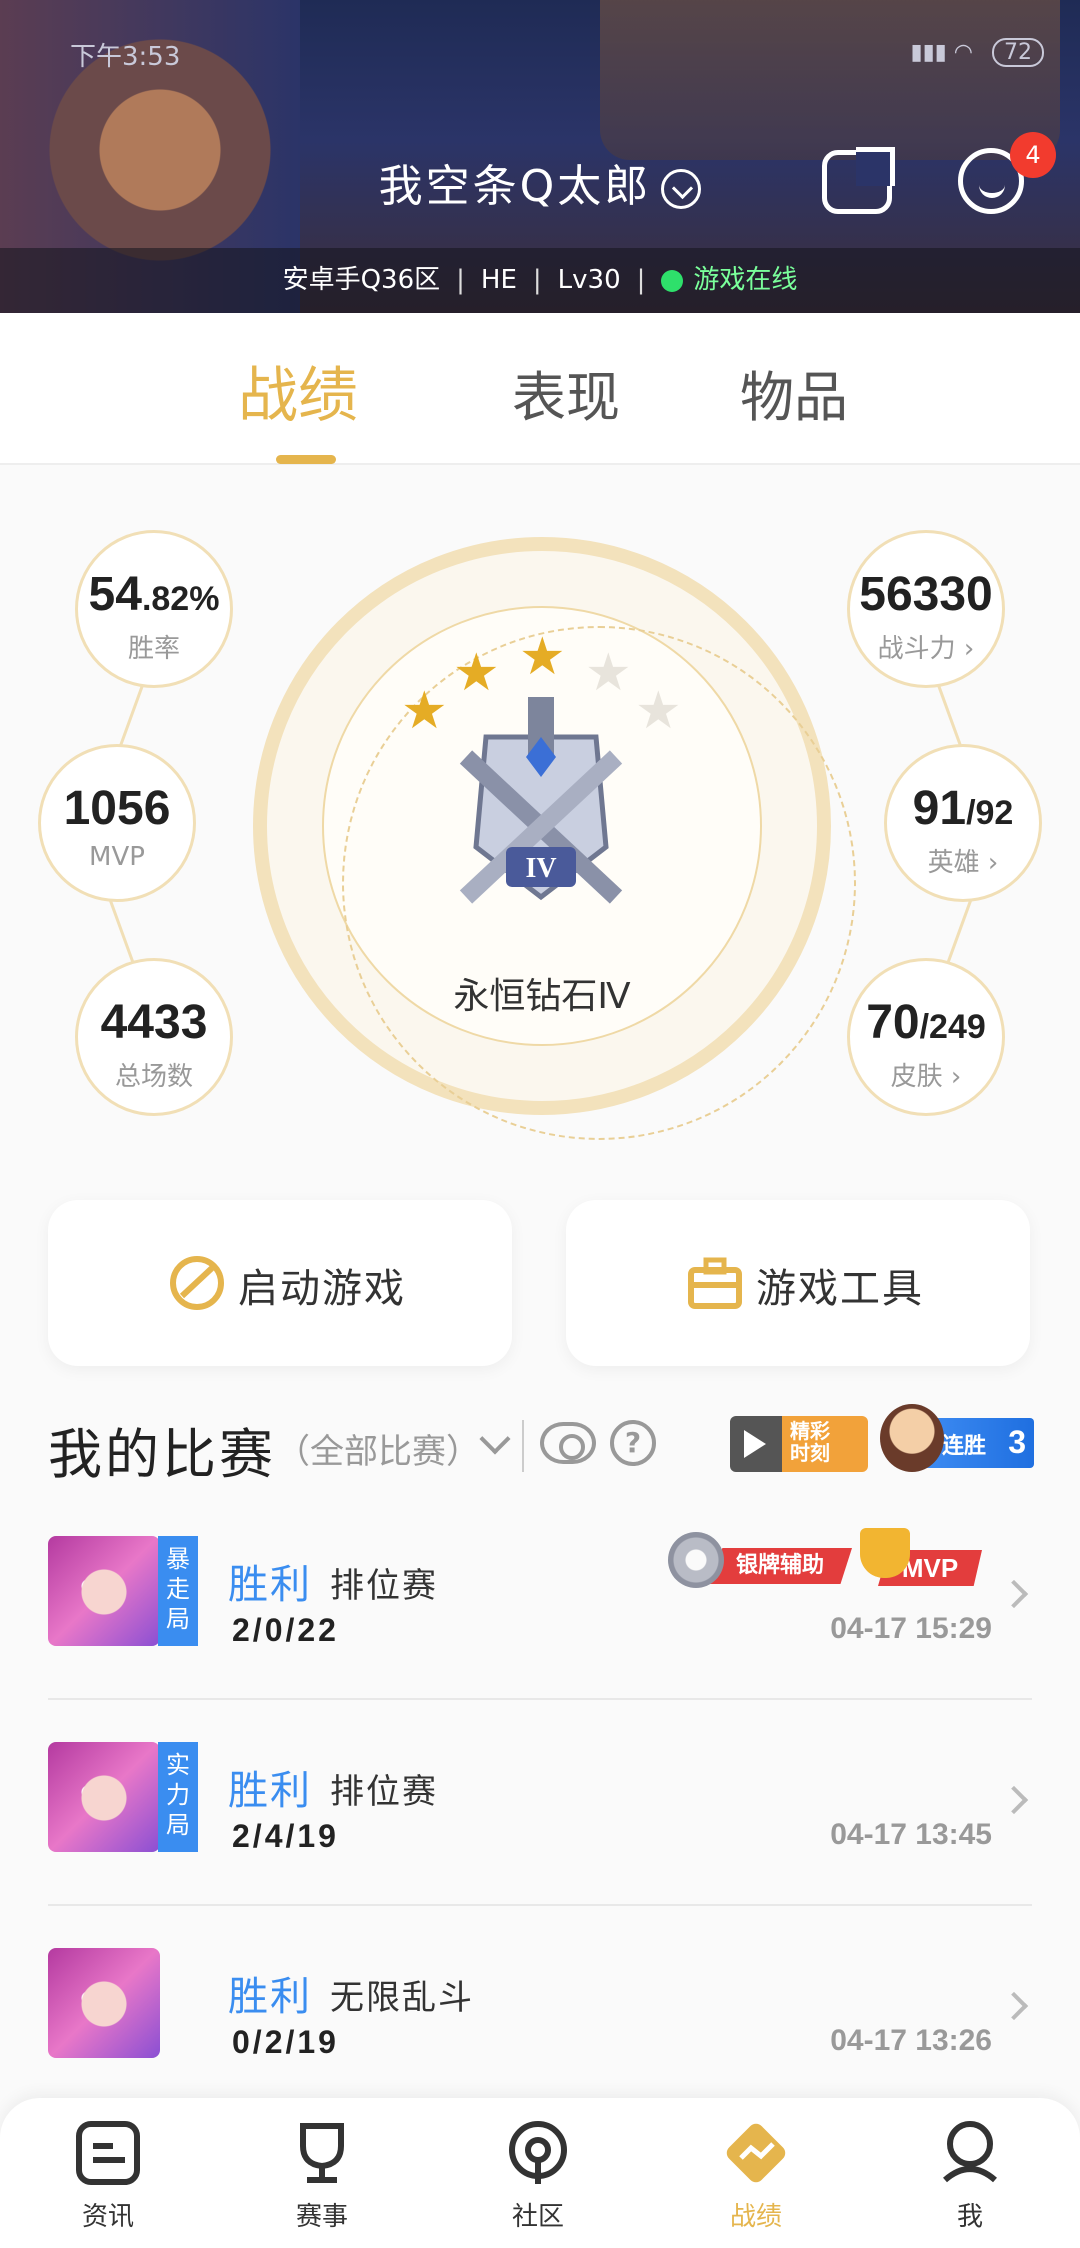  I want to click on share-icon, so click(858, 180).